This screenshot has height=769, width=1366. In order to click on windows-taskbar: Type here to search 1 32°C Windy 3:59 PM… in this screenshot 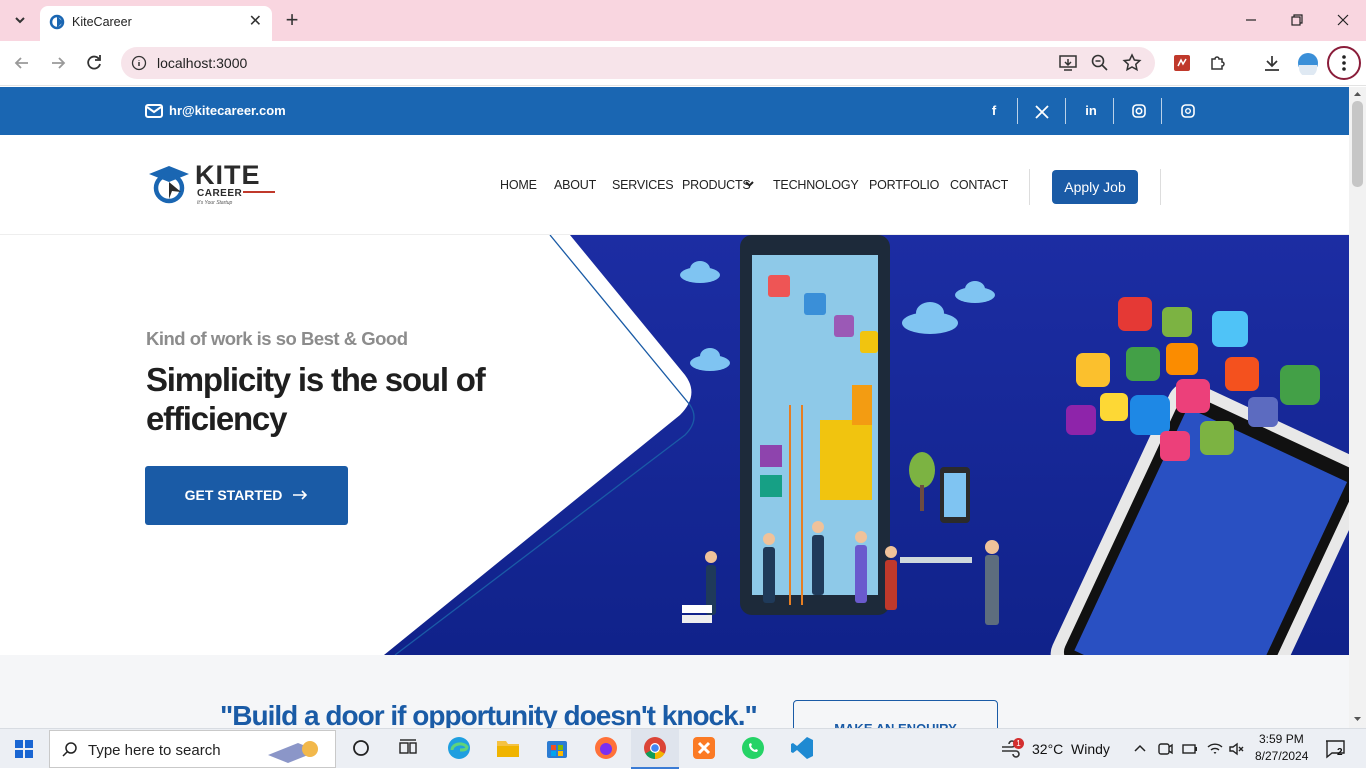, I will do `click(683, 748)`.